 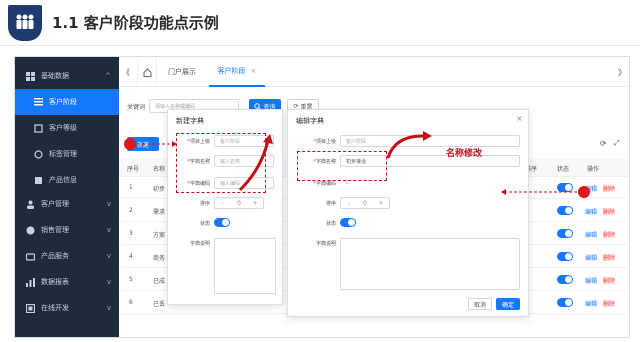 I want to click on annotation-arrows, so click(x=357, y=163).